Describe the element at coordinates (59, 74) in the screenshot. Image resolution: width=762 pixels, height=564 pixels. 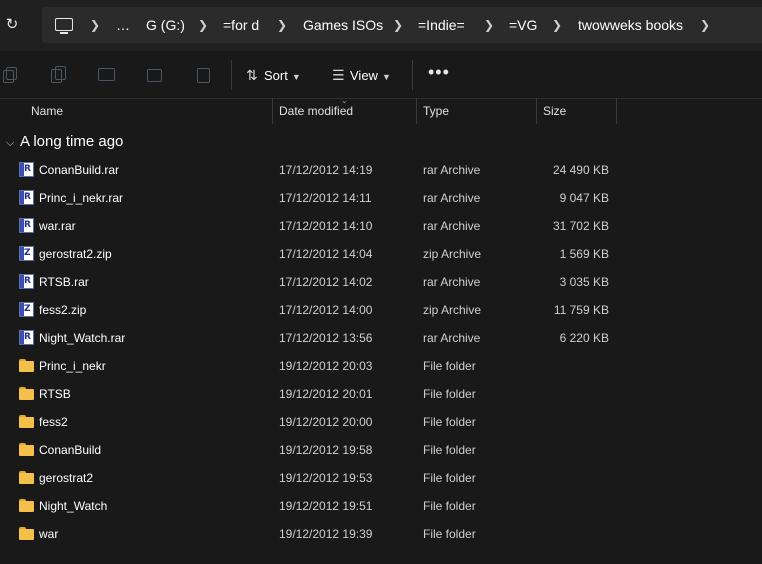
I see `copy-icon` at that location.